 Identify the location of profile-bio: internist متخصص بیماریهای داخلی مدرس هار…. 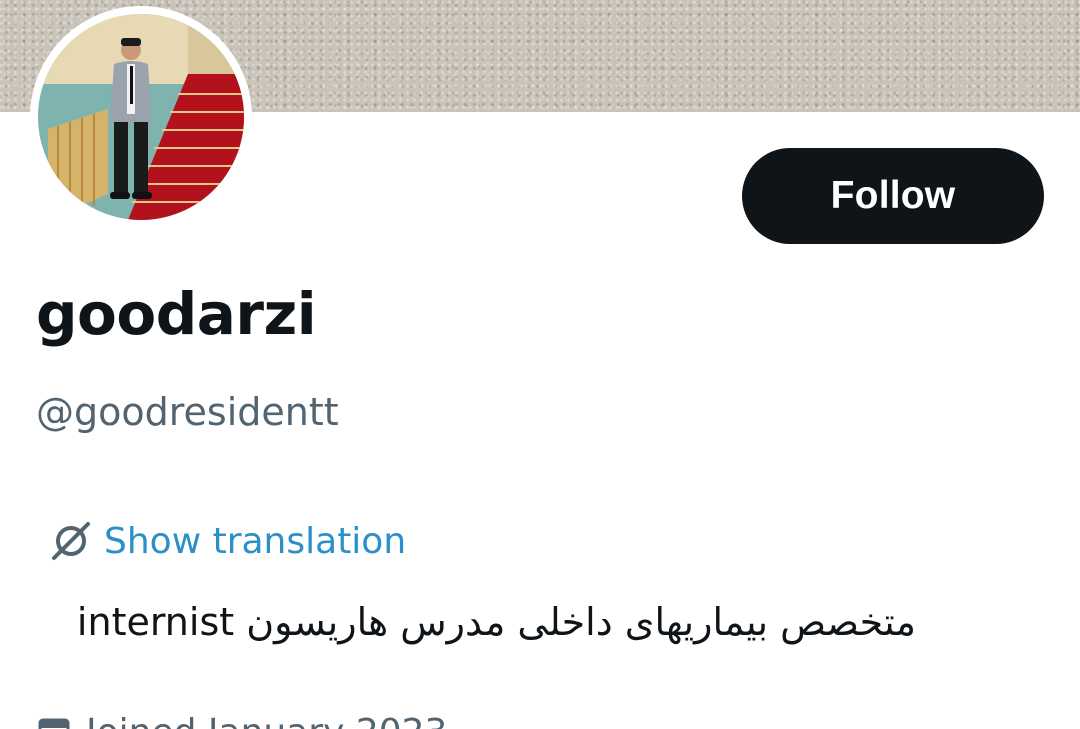
(496, 622).